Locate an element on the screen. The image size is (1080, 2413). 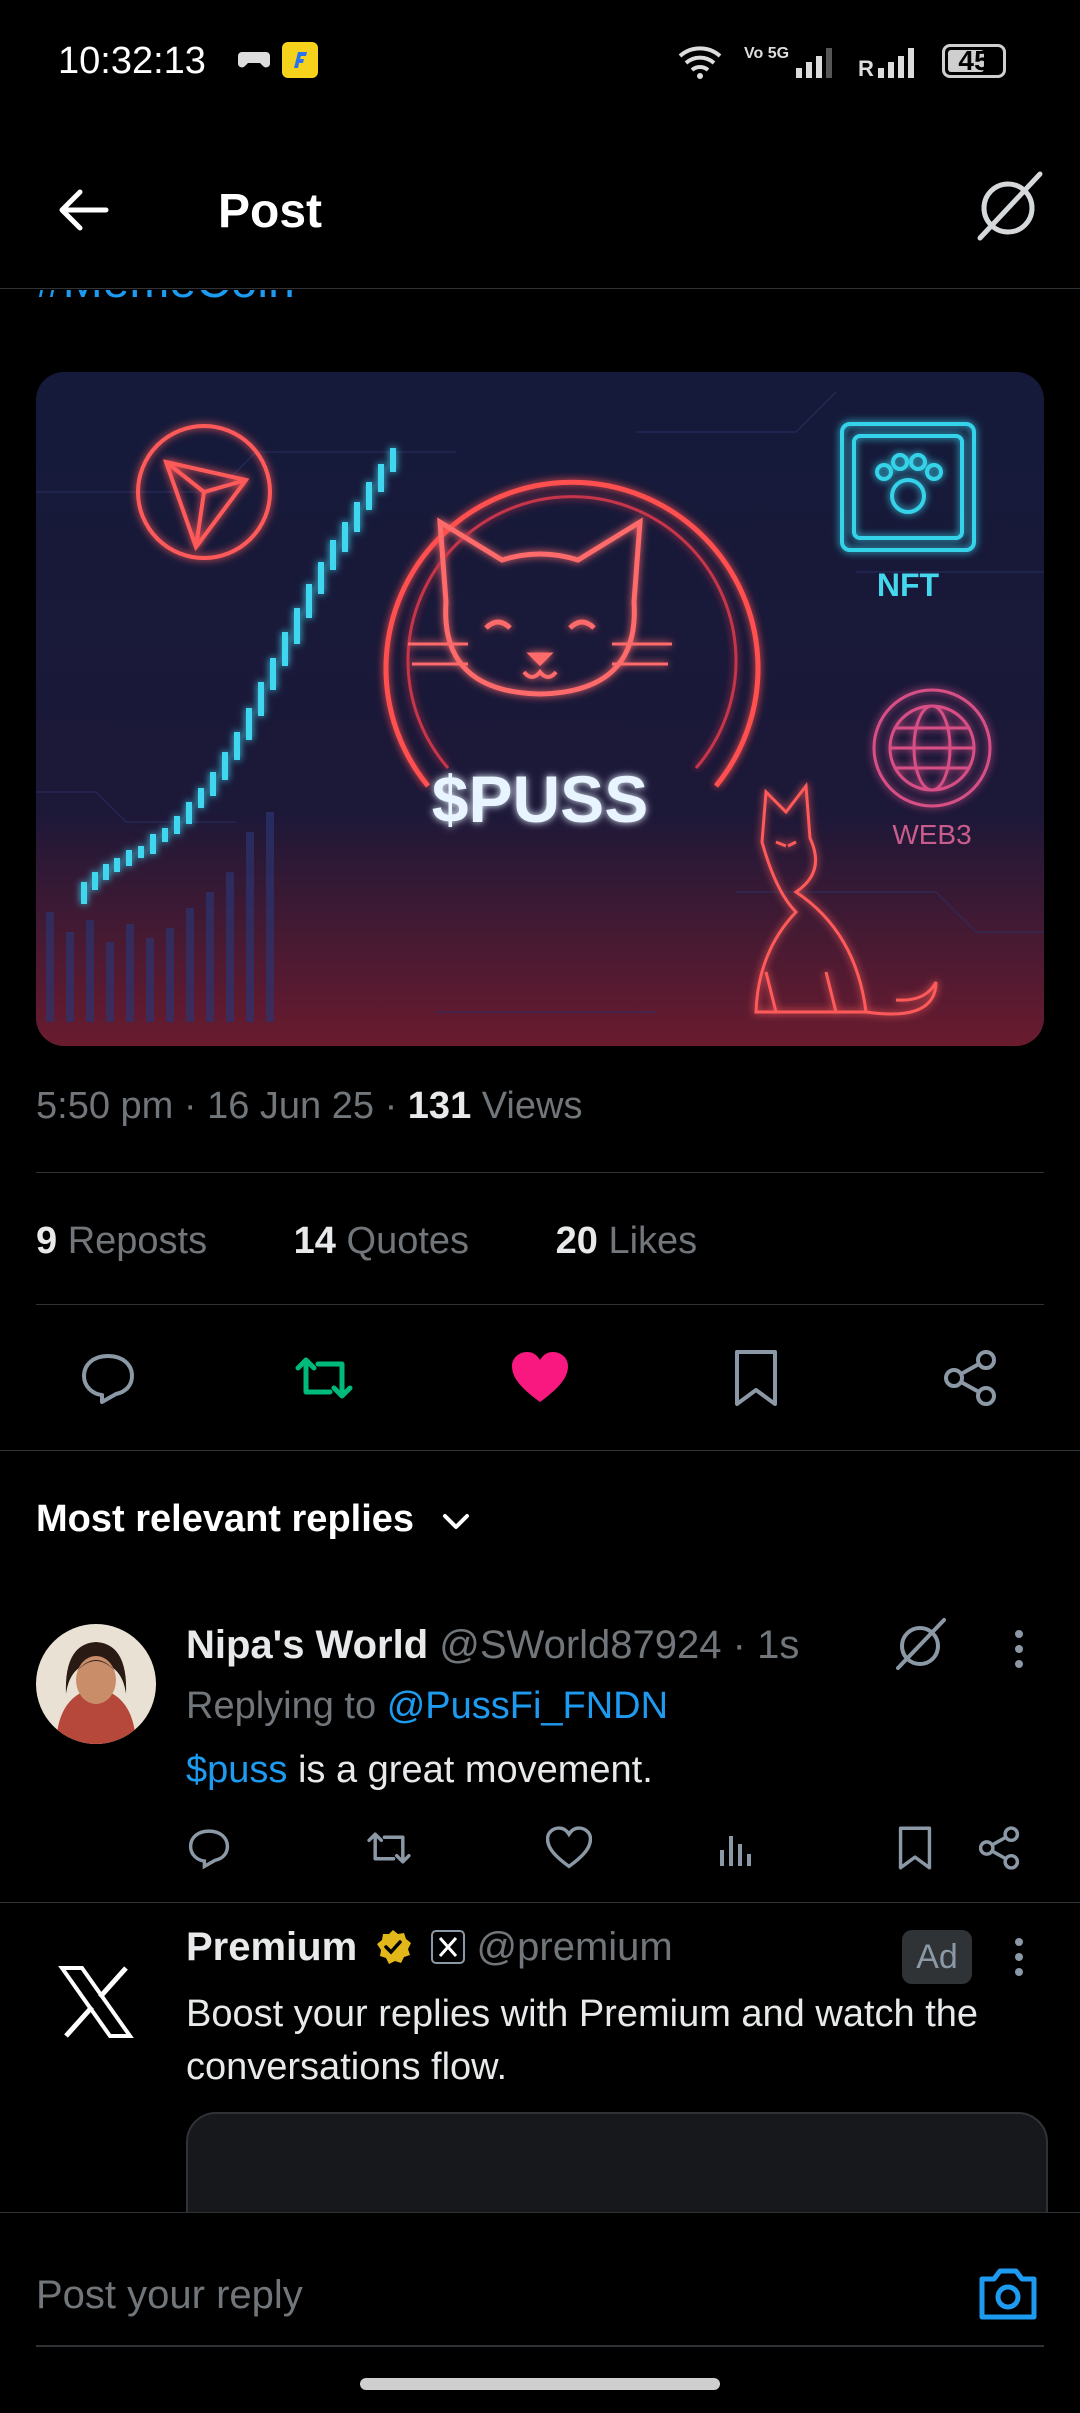
quotes-stat: 14 Quotes is located at coordinates (400, 1241).